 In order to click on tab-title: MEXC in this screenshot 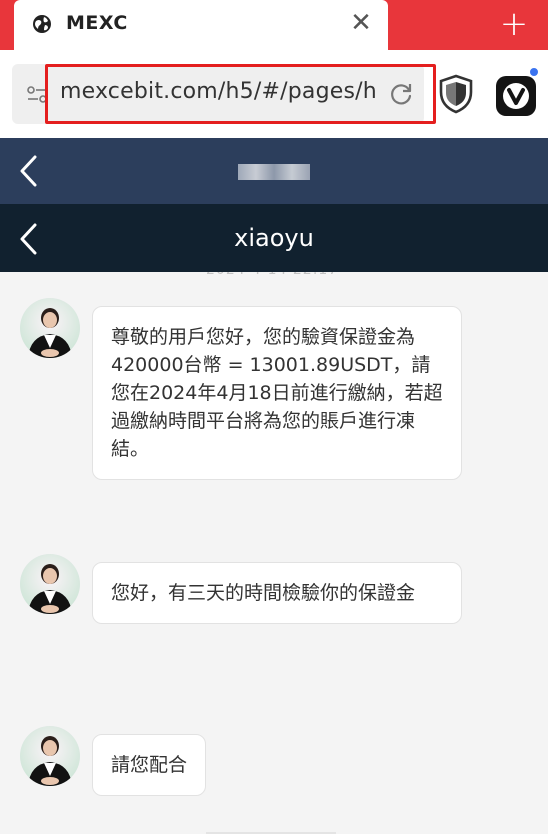, I will do `click(97, 23)`.